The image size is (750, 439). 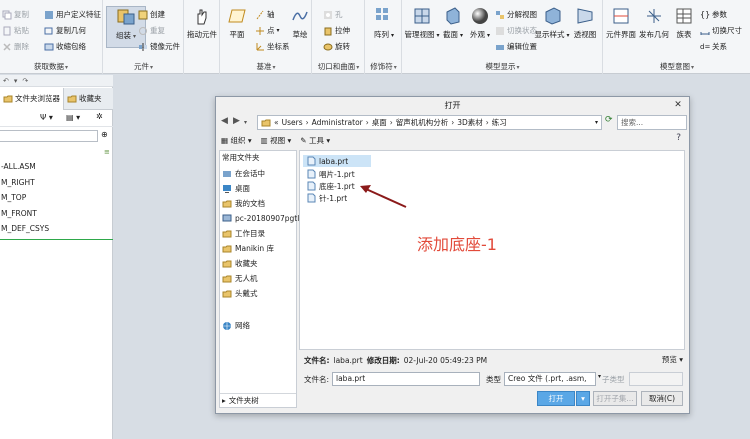 I want to click on extrude-button: 拉伸, so click(x=336, y=30).